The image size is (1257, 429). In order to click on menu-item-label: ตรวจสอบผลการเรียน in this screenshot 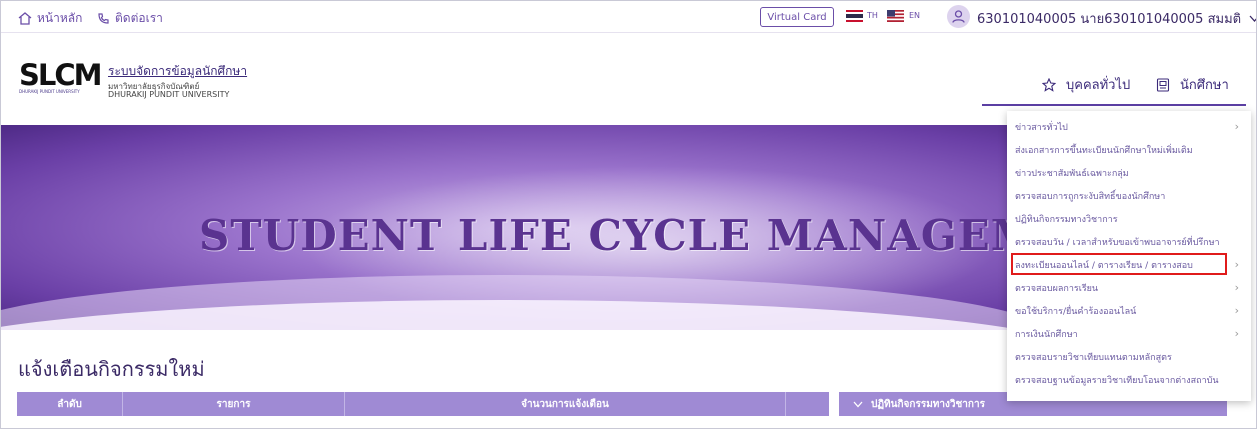, I will do `click(1057, 289)`.